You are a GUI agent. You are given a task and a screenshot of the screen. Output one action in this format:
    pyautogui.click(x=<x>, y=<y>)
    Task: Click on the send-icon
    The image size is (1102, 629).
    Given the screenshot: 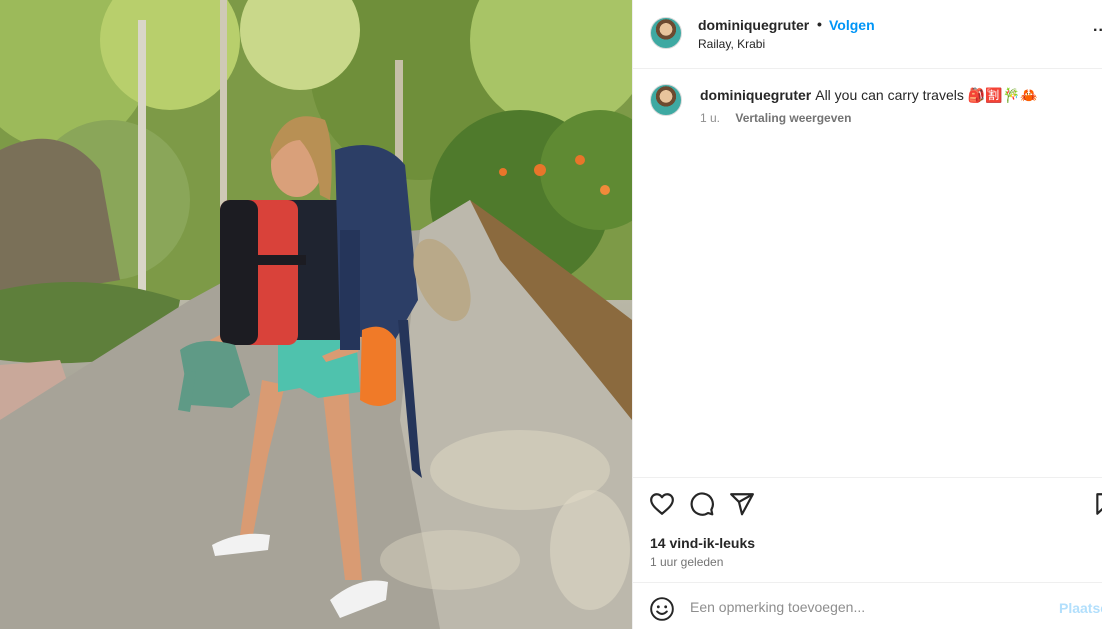 What is the action you would take?
    pyautogui.click(x=742, y=504)
    